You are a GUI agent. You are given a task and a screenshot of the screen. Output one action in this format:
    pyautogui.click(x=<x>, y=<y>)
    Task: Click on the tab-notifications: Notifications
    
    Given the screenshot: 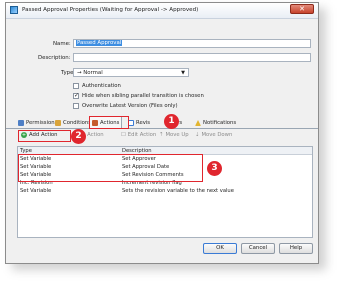 What is the action you would take?
    pyautogui.click(x=215, y=123)
    